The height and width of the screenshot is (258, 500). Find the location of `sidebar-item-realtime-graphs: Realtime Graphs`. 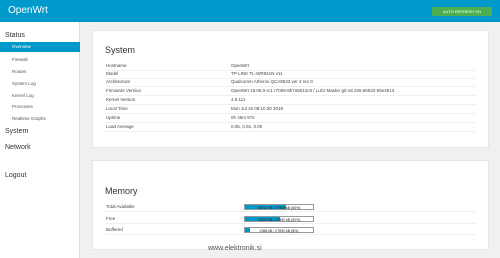

sidebar-item-realtime-graphs: Realtime Graphs is located at coordinates (29, 118).